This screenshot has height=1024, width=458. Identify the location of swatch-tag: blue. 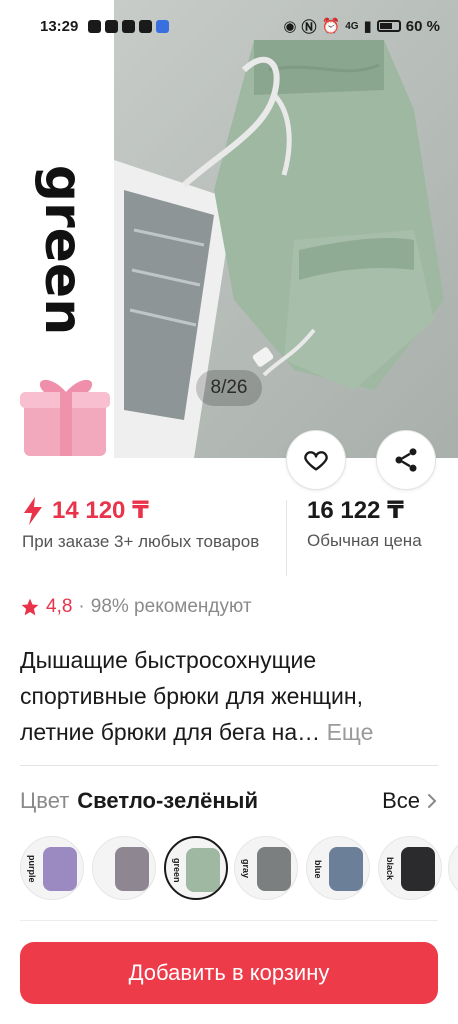
(318, 869).